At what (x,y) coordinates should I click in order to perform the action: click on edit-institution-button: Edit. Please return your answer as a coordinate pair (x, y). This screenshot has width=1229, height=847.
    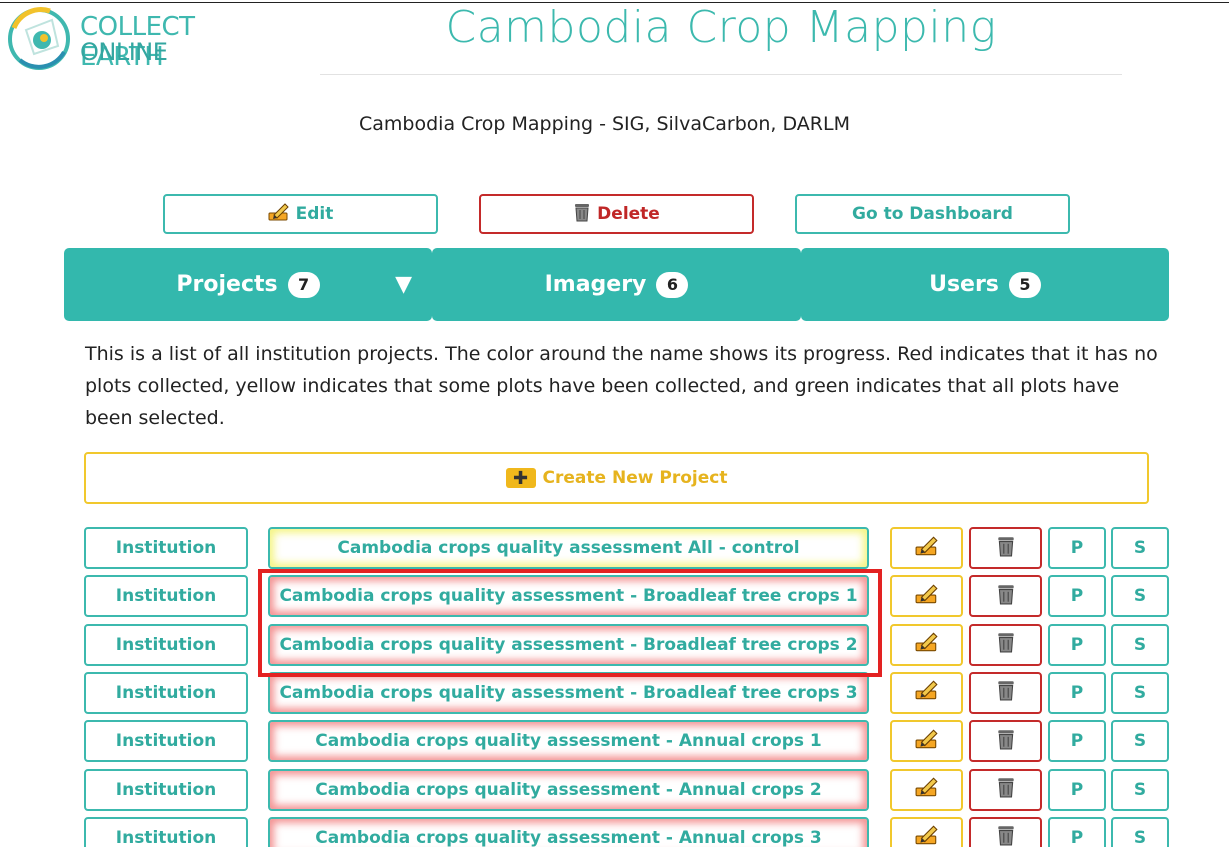
    Looking at the image, I should click on (300, 214).